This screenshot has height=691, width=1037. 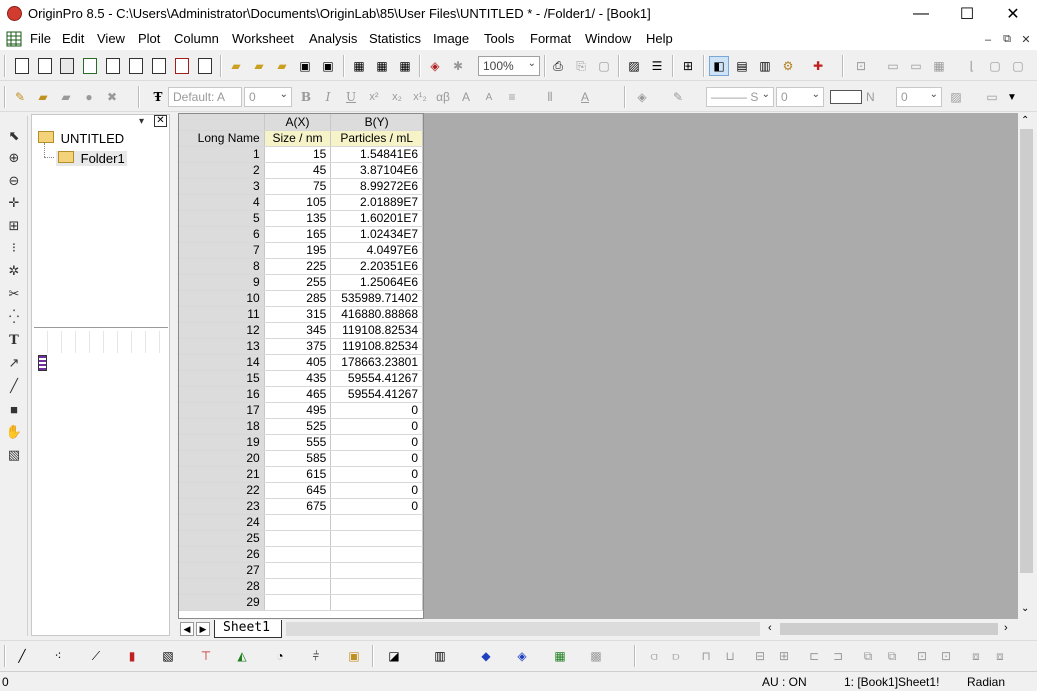 What do you see at coordinates (222, 458) in the screenshot?
I see `row-header: 20` at bounding box center [222, 458].